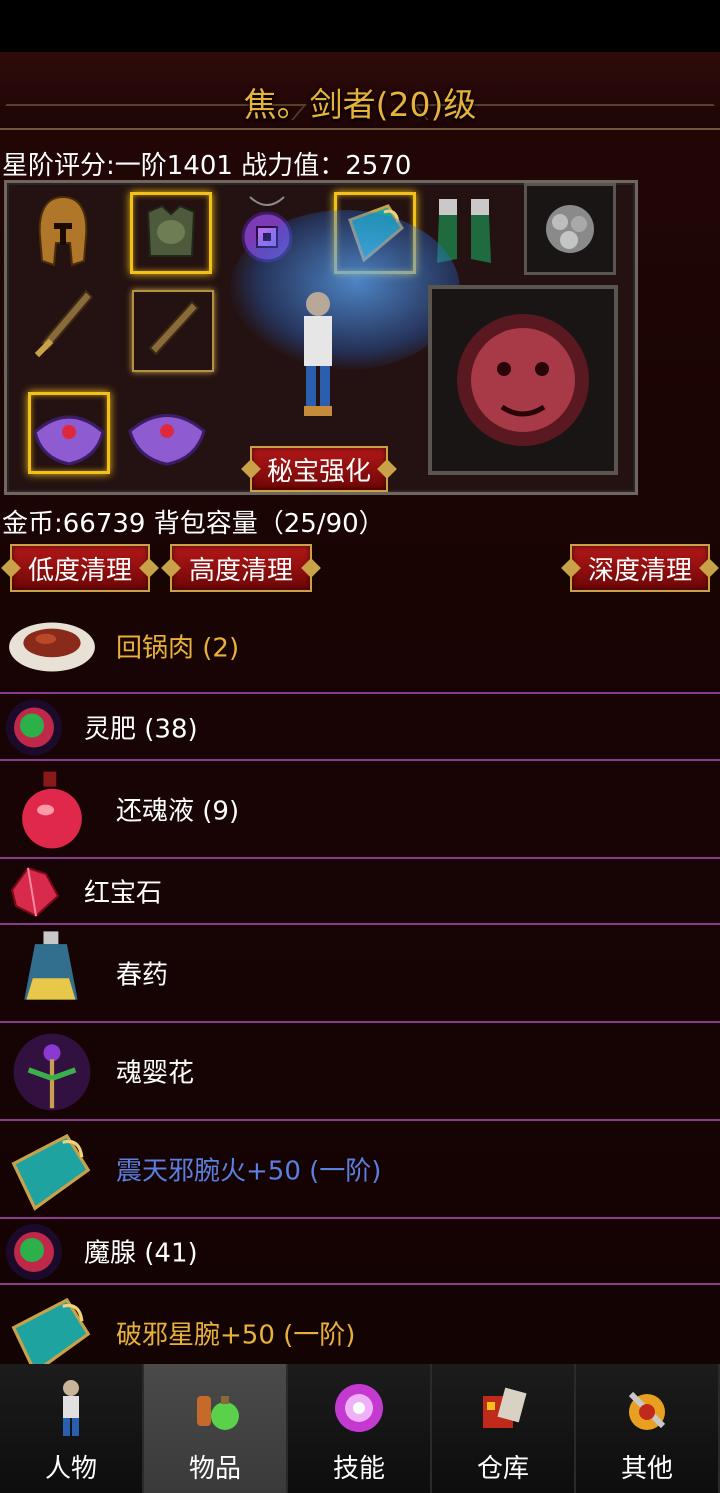 This screenshot has width=720, height=1493. What do you see at coordinates (214, 1469) in the screenshot?
I see `tab-label: 物品` at bounding box center [214, 1469].